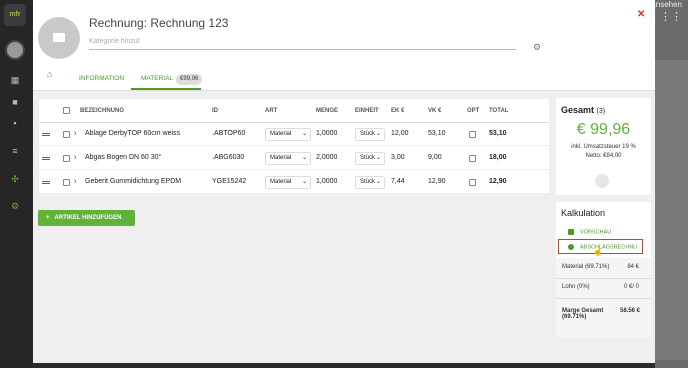 The width and height of the screenshot is (688, 368). Describe the element at coordinates (15, 50) in the screenshot. I see `user-avatar` at that location.